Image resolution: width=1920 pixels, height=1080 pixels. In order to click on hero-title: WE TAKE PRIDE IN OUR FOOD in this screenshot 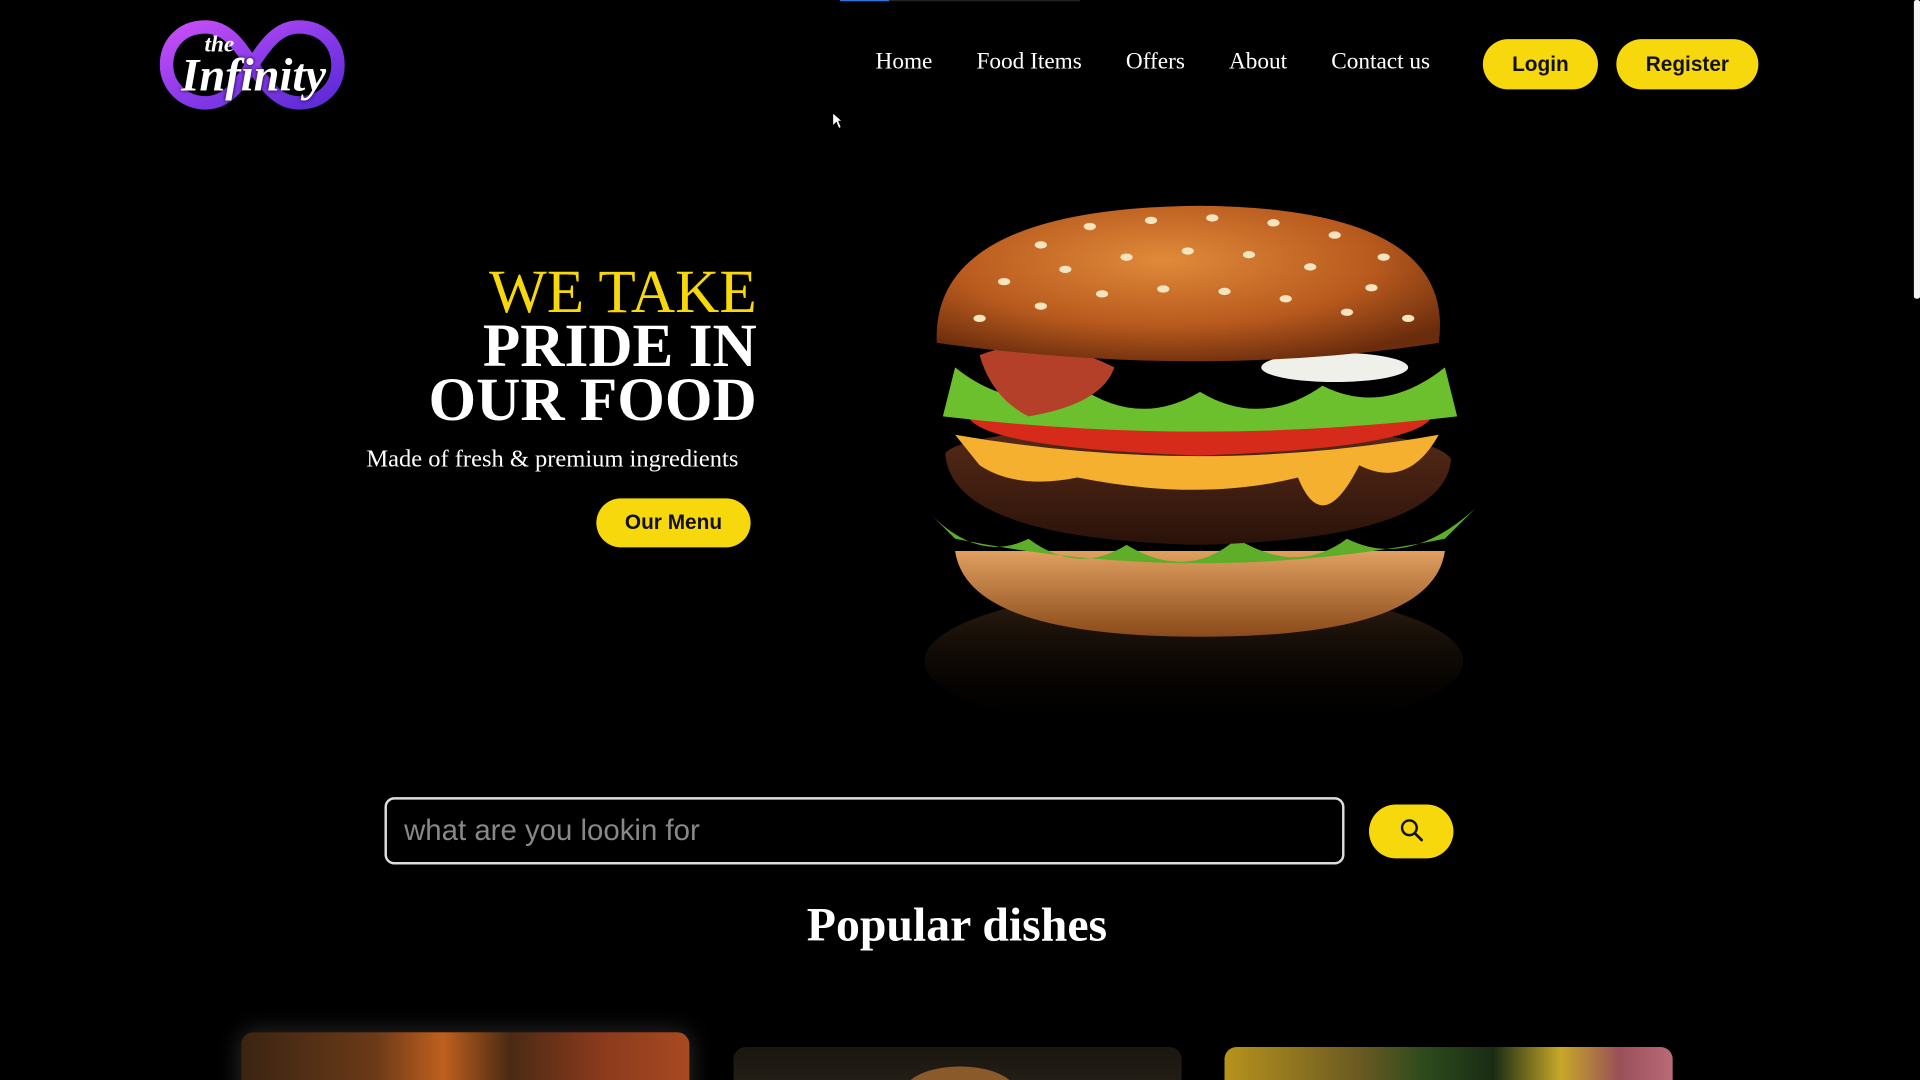, I will do `click(592, 347)`.